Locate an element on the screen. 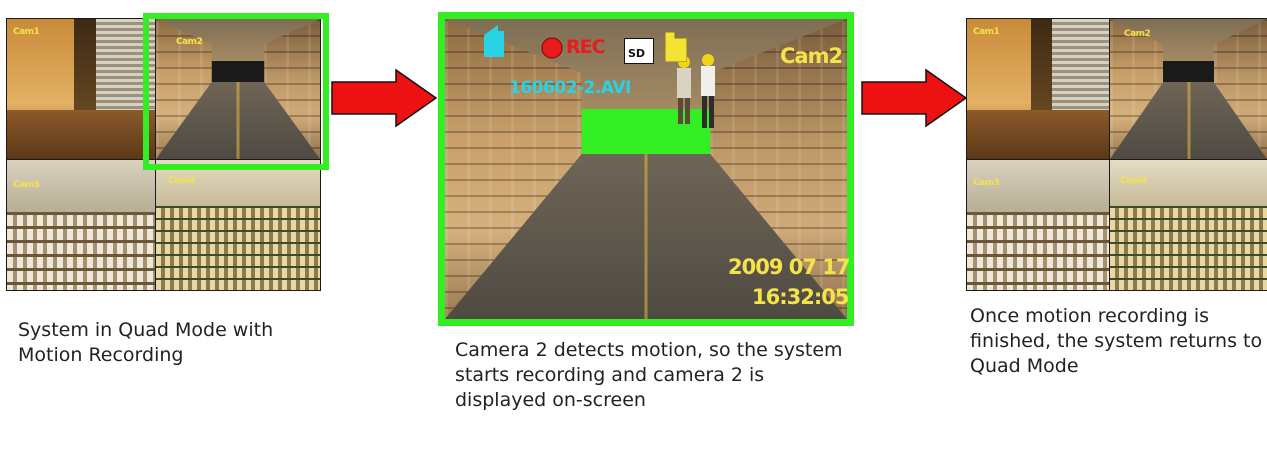 The image size is (1267, 453). signal-icon is located at coordinates (494, 41).